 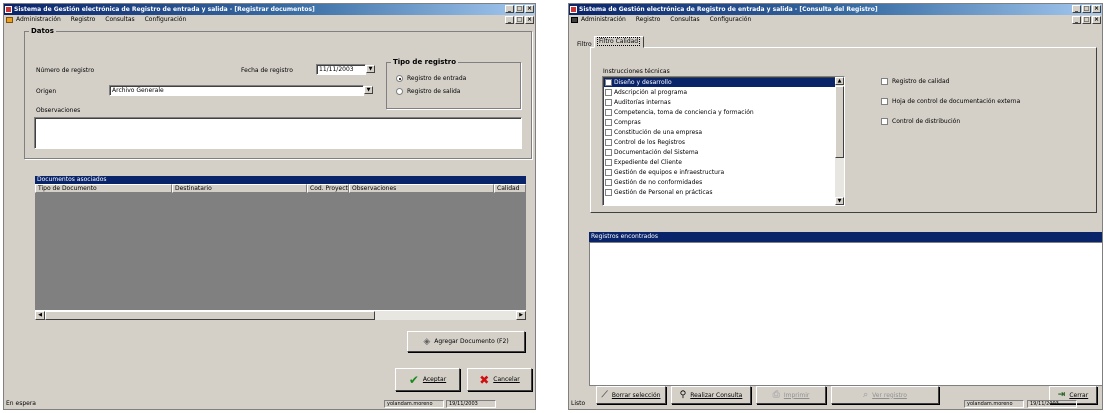 I want to click on fecha-registro-field: 11/11/2003, so click(x=341, y=69).